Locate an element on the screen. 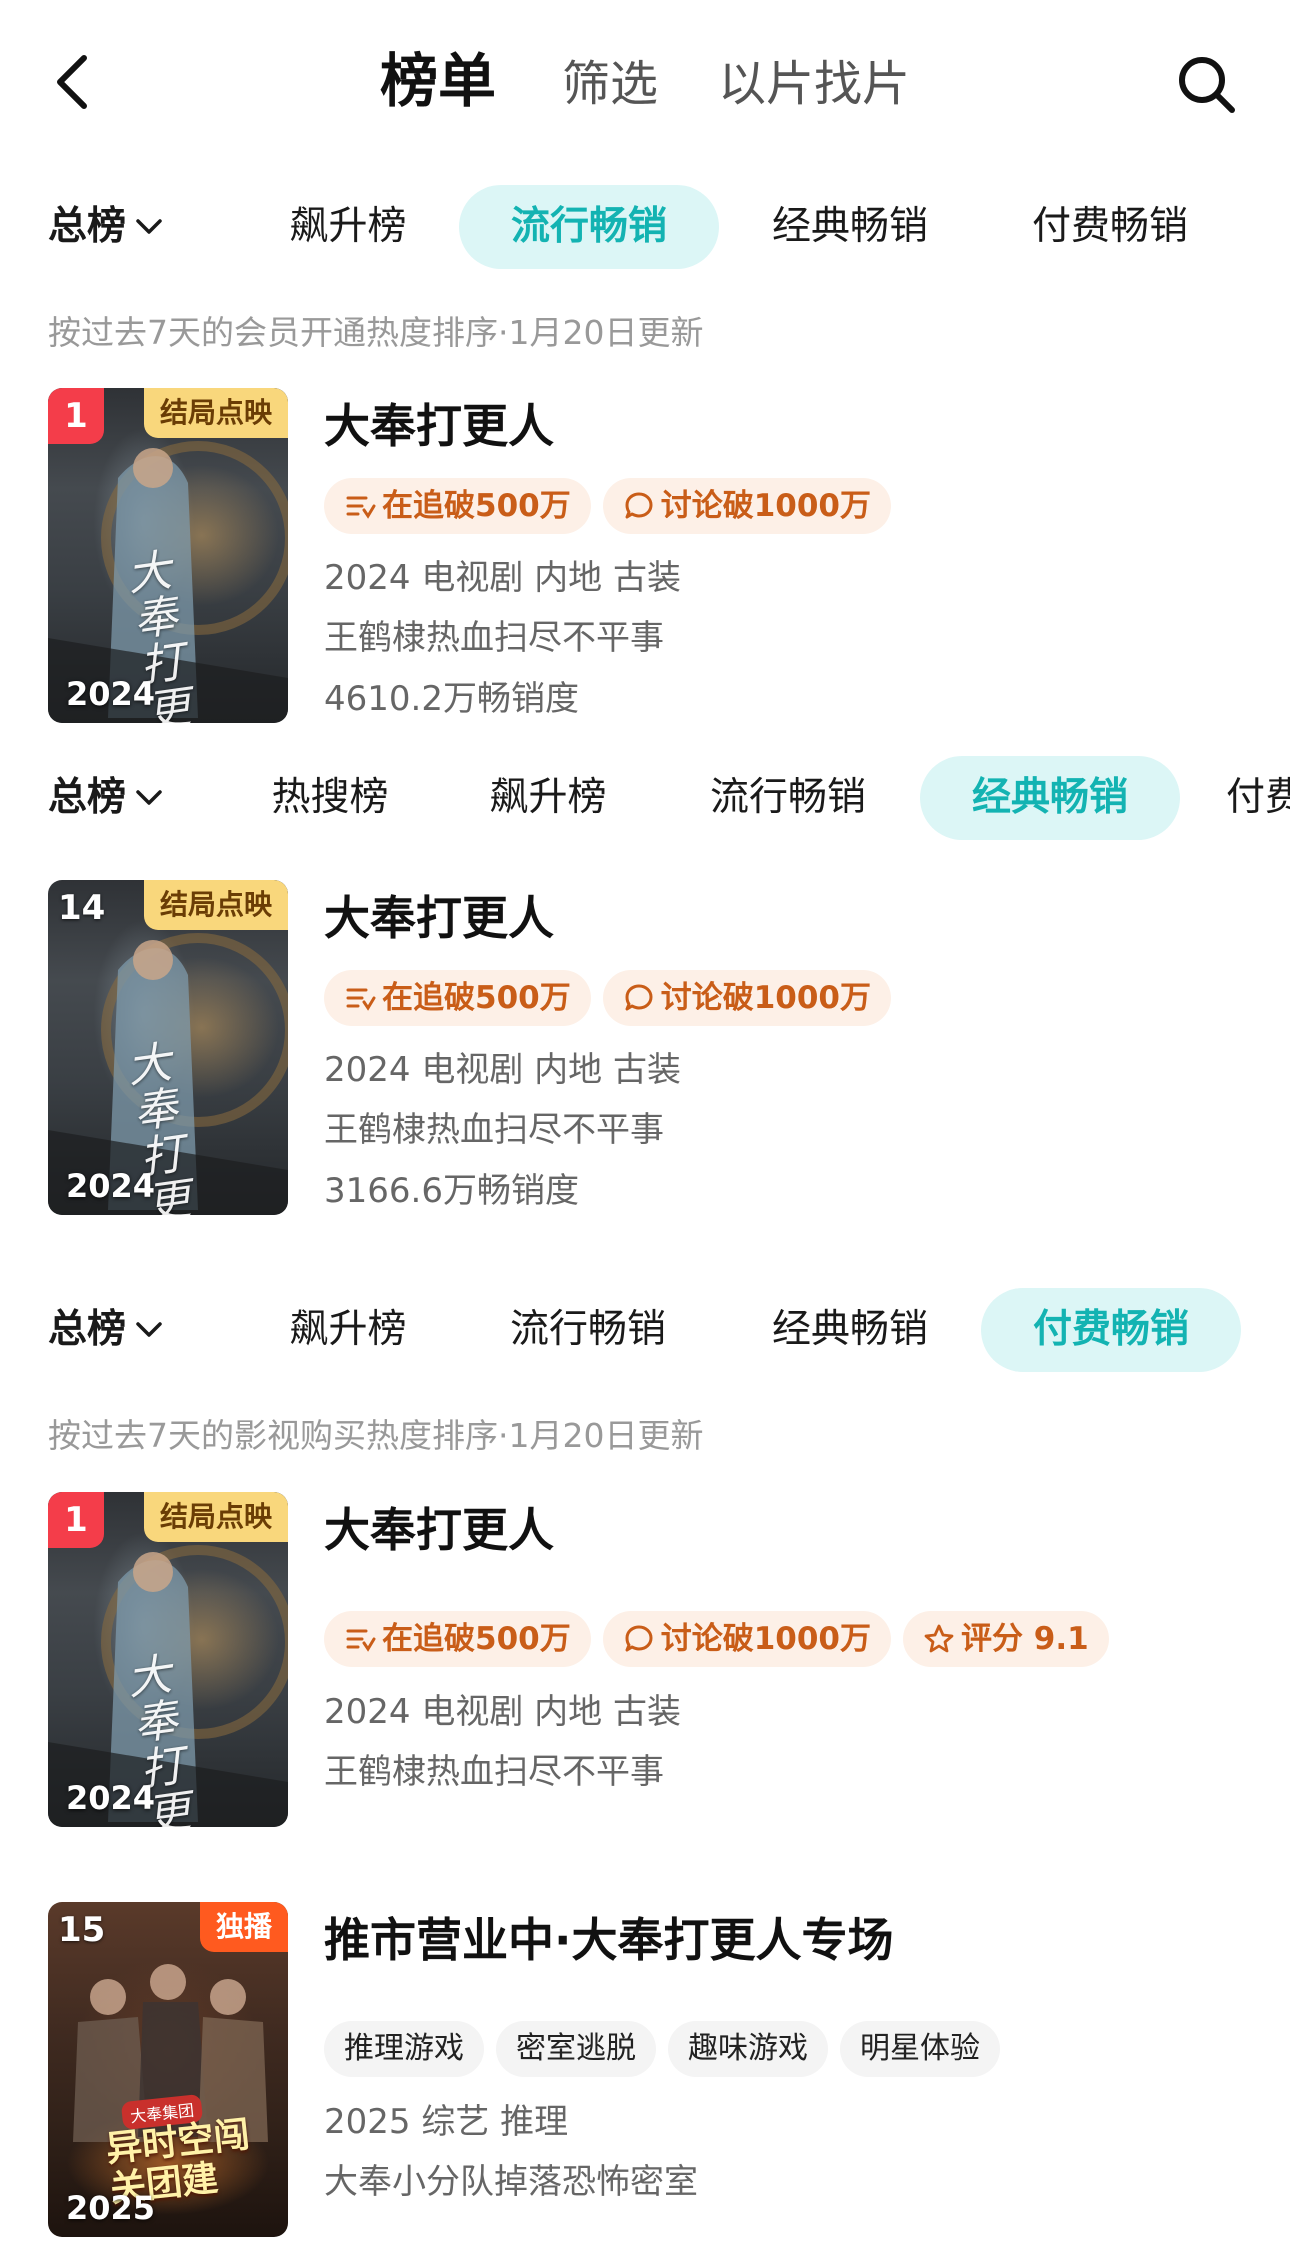  poster-image: 15 独播 大奉集团 异时空闯关团建 2025 is located at coordinates (168, 2069).